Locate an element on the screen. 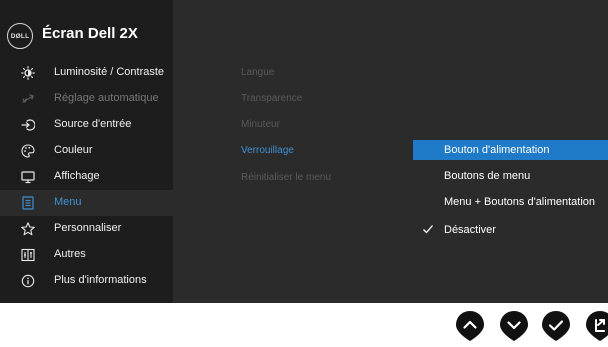  option-label: Bouton d'alimentation is located at coordinates (497, 150).